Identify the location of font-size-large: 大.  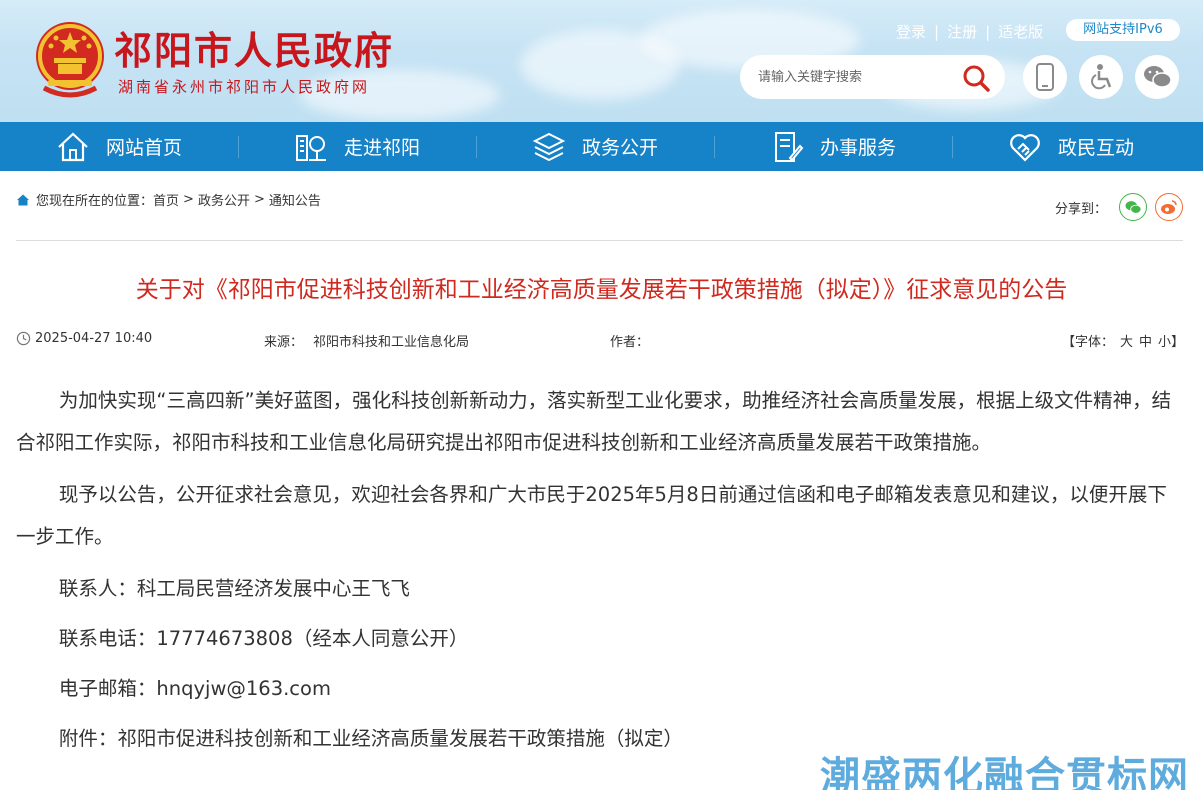
(1126, 340).